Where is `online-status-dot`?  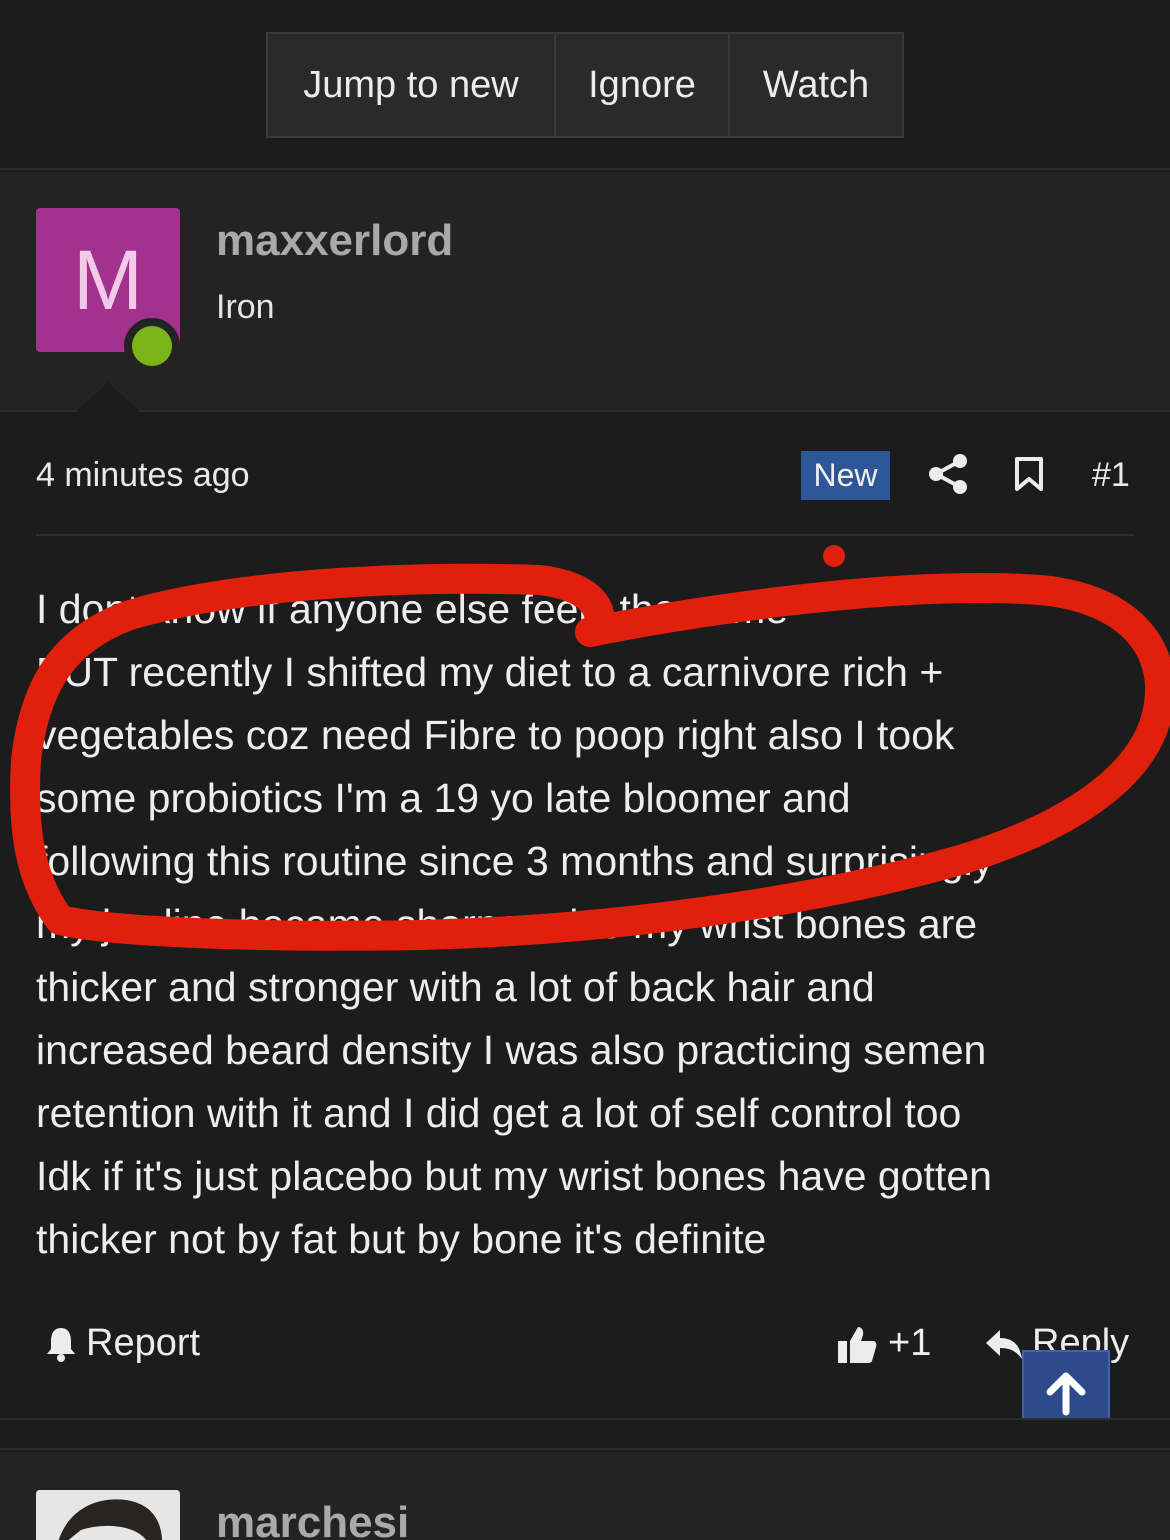 online-status-dot is located at coordinates (152, 346).